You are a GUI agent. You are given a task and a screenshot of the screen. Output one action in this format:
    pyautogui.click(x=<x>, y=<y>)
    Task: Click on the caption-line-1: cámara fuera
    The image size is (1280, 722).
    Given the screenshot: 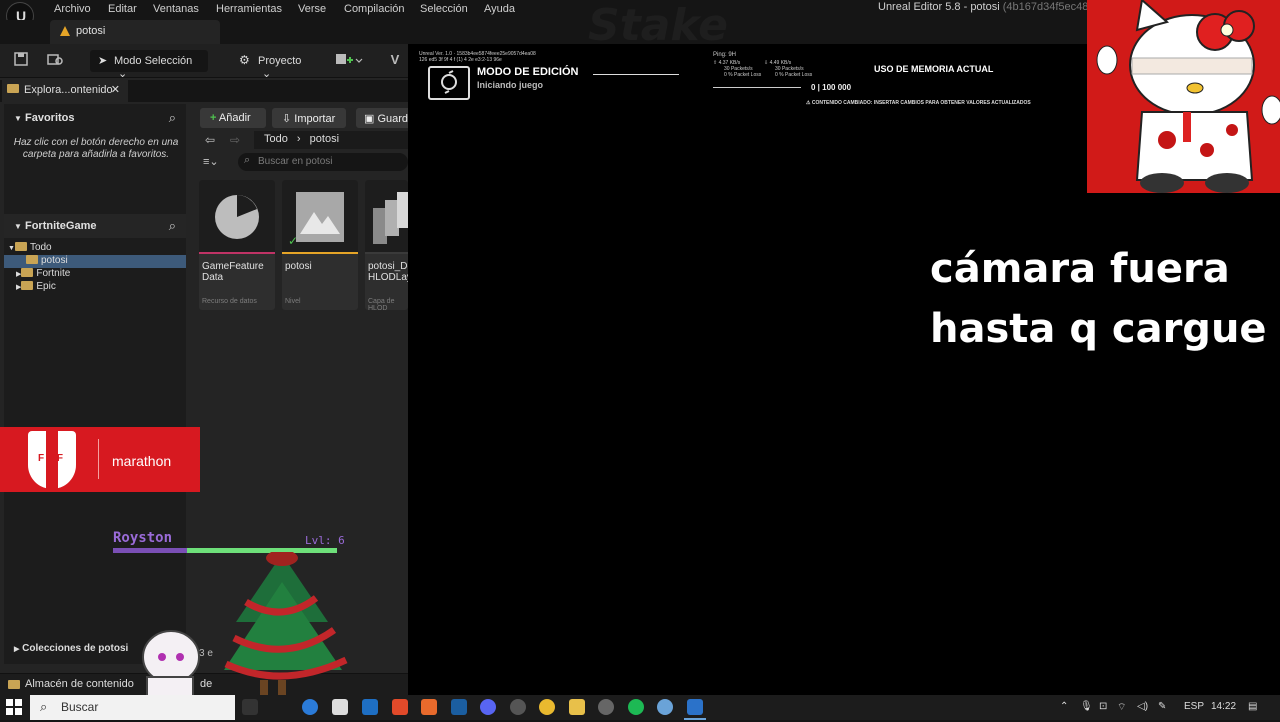 What is the action you would take?
    pyautogui.click(x=1080, y=269)
    